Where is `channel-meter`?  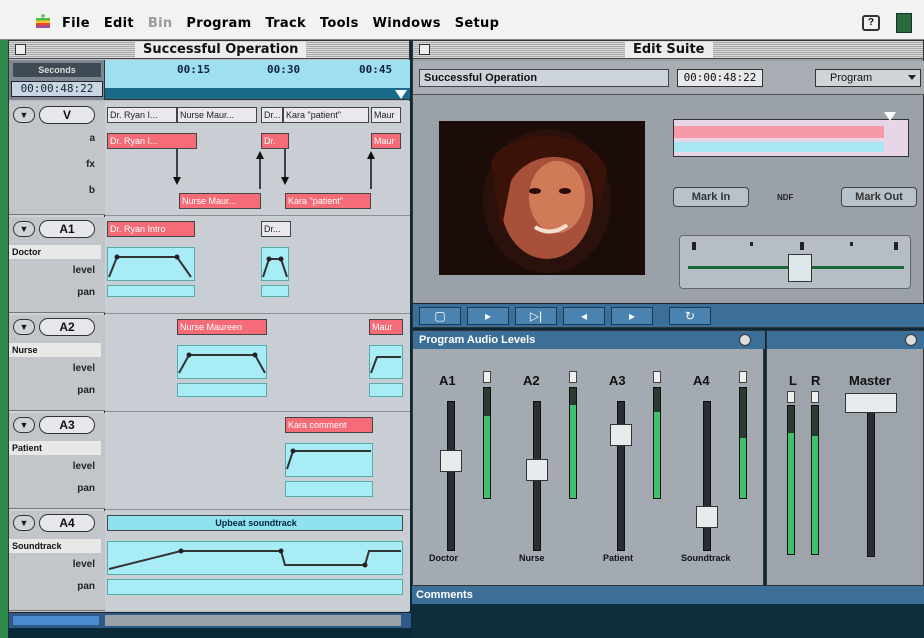
channel-meter is located at coordinates (743, 443).